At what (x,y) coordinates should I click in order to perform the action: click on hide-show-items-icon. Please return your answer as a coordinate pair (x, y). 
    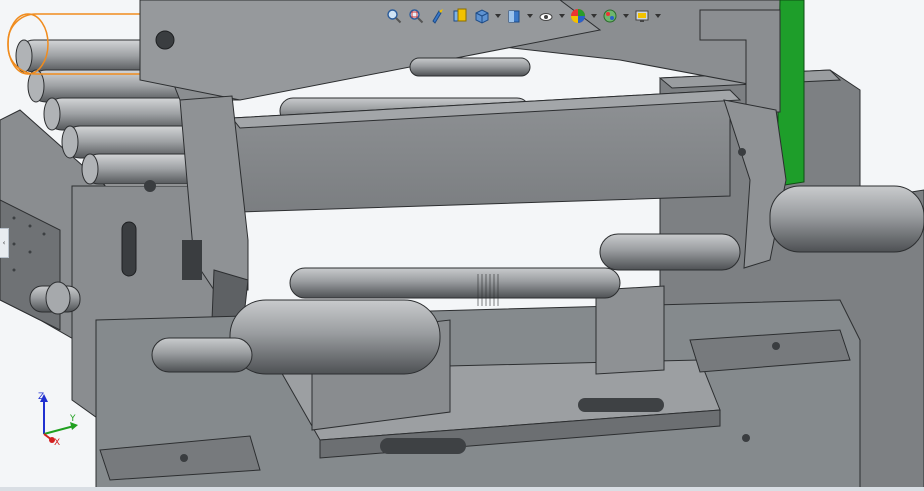
    Looking at the image, I should click on (546, 16).